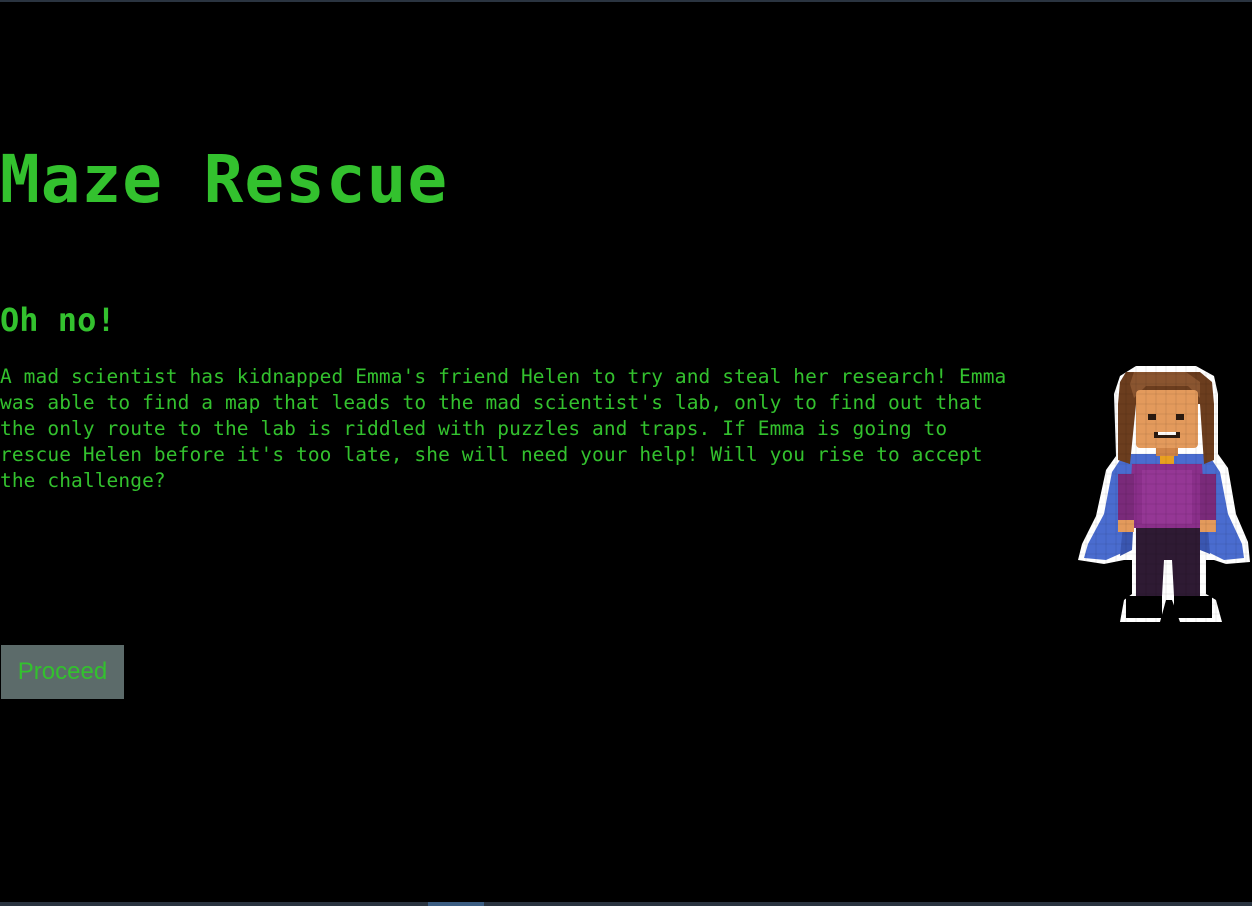  Describe the element at coordinates (224, 179) in the screenshot. I see `game-title: Maze Rescue` at that location.